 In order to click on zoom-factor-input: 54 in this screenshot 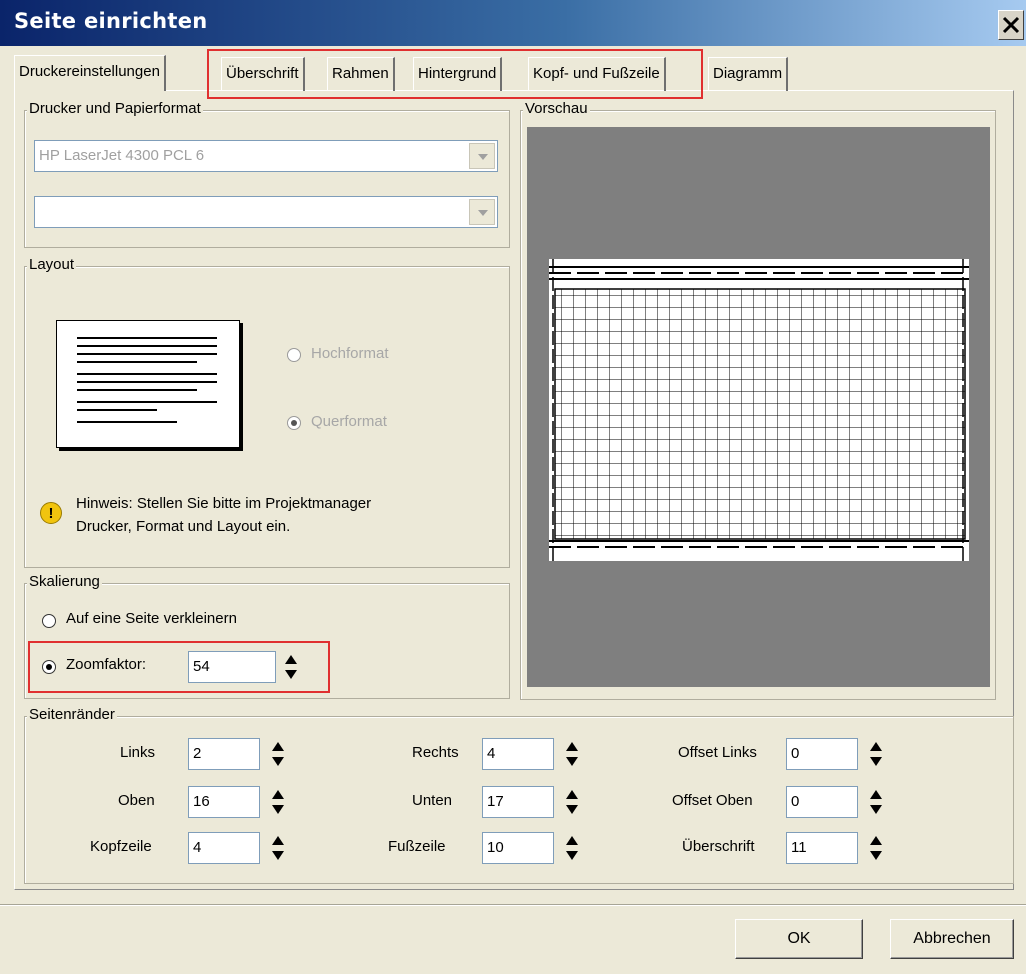, I will do `click(232, 667)`.